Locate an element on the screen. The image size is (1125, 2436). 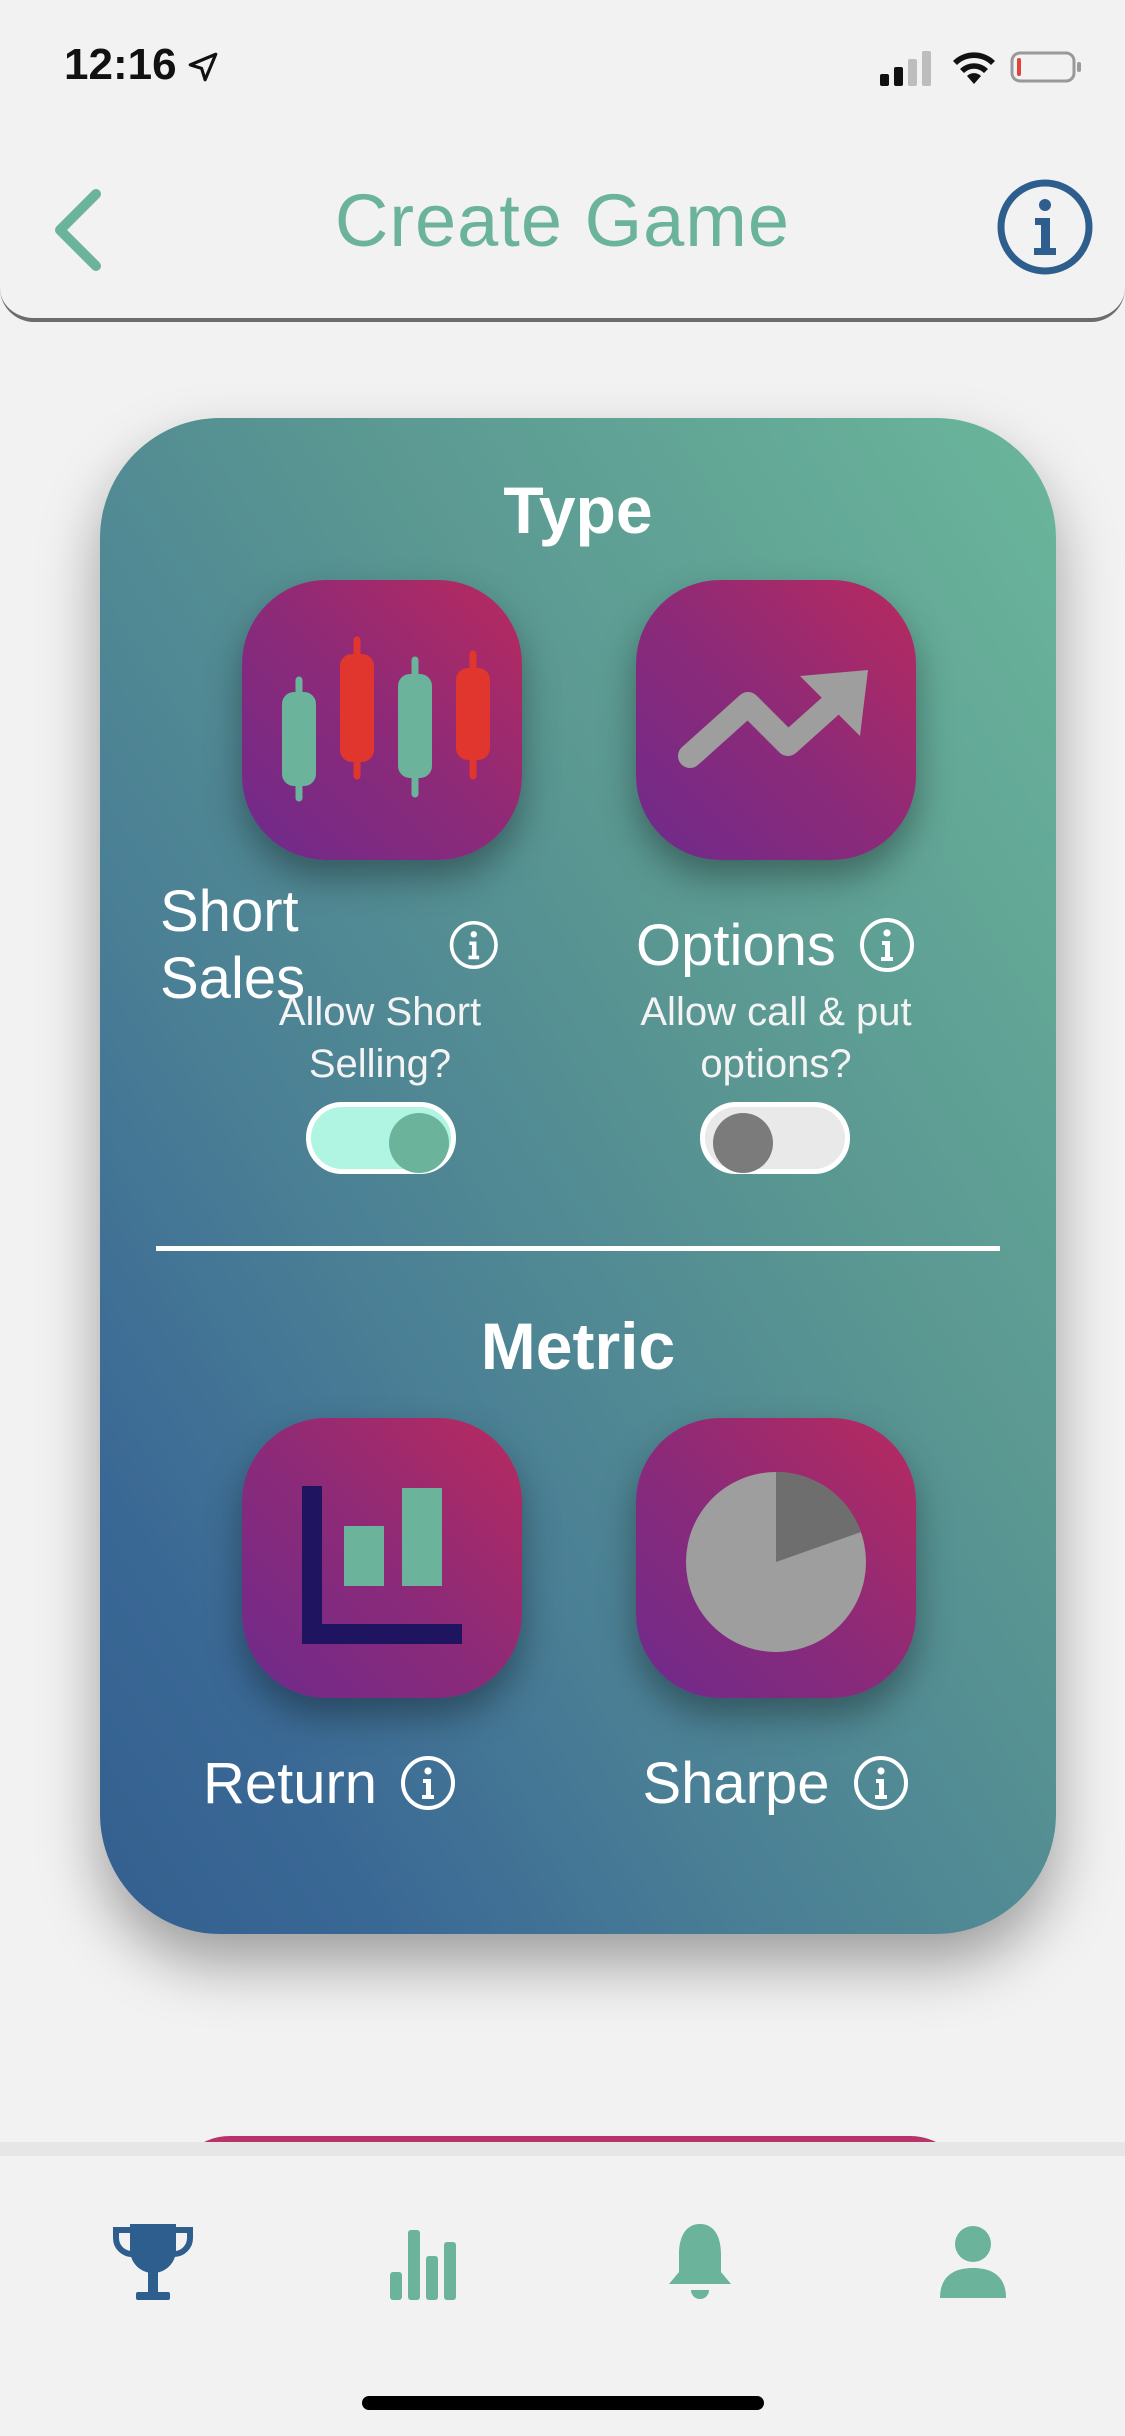
options-toggle is located at coordinates (775, 1138).